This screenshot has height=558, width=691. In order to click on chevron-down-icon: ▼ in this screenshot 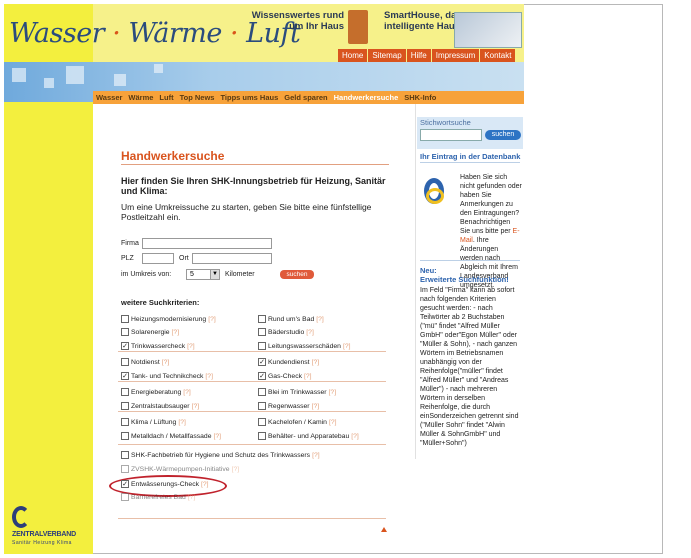, I will do `click(214, 274)`.